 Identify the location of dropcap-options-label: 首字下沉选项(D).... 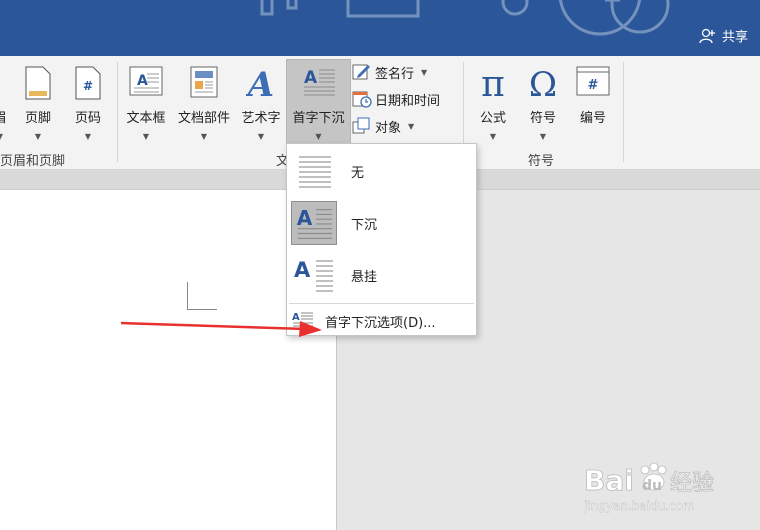
(380, 323).